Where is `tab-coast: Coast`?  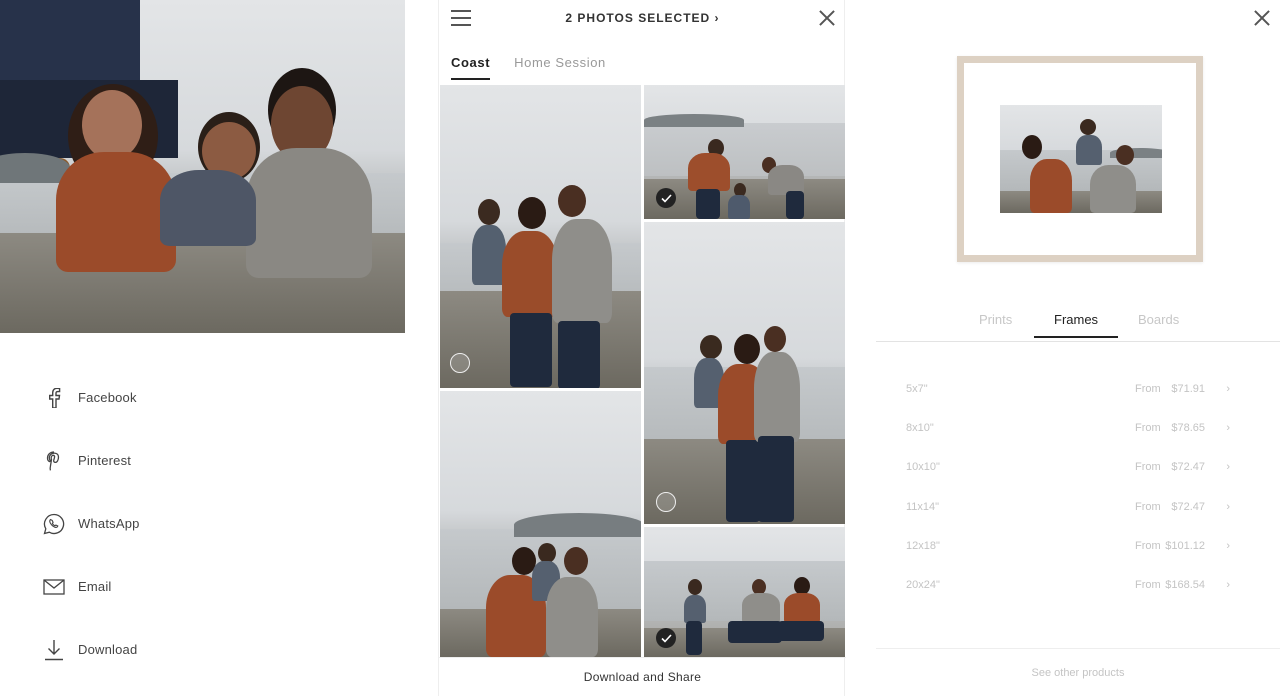 tab-coast: Coast is located at coordinates (471, 67).